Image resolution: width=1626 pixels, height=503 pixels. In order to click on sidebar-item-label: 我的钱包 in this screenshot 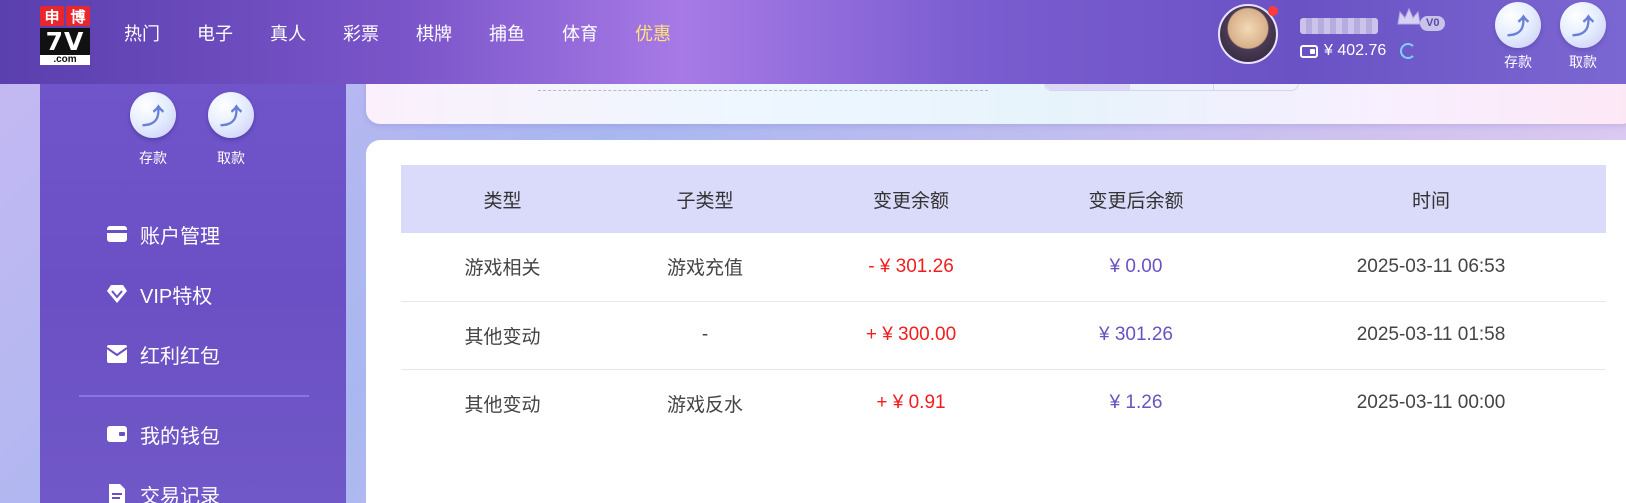, I will do `click(180, 436)`.